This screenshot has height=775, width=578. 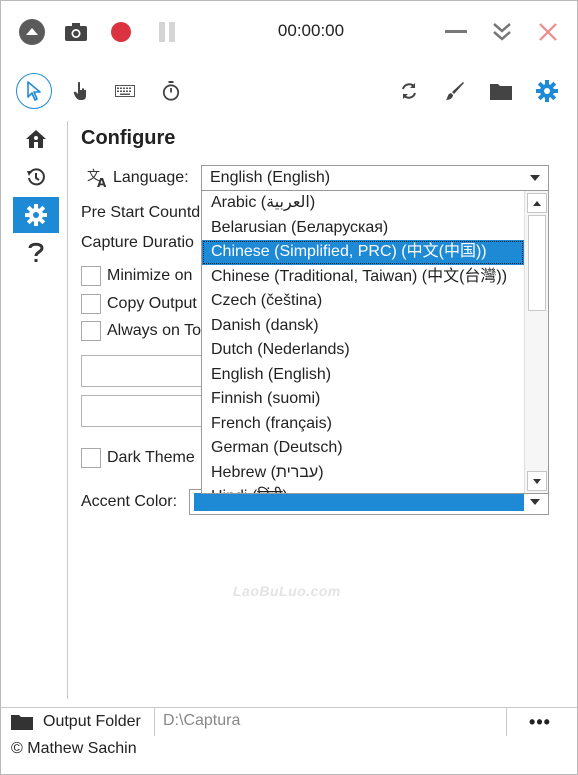 I want to click on translate-icon: 文A, so click(x=98, y=180).